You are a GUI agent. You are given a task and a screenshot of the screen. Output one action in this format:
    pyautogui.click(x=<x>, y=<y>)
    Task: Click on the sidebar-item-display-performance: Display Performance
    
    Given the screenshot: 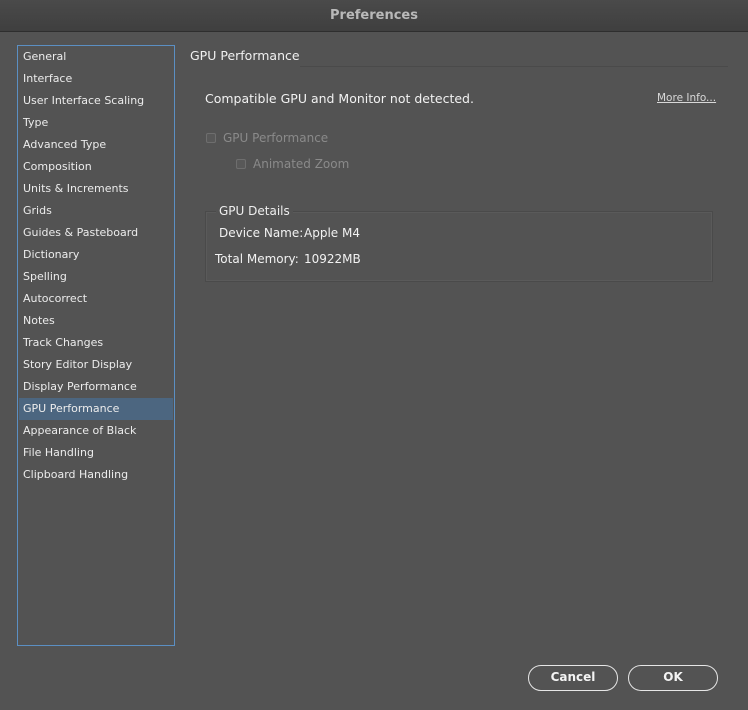 What is the action you would take?
    pyautogui.click(x=96, y=387)
    